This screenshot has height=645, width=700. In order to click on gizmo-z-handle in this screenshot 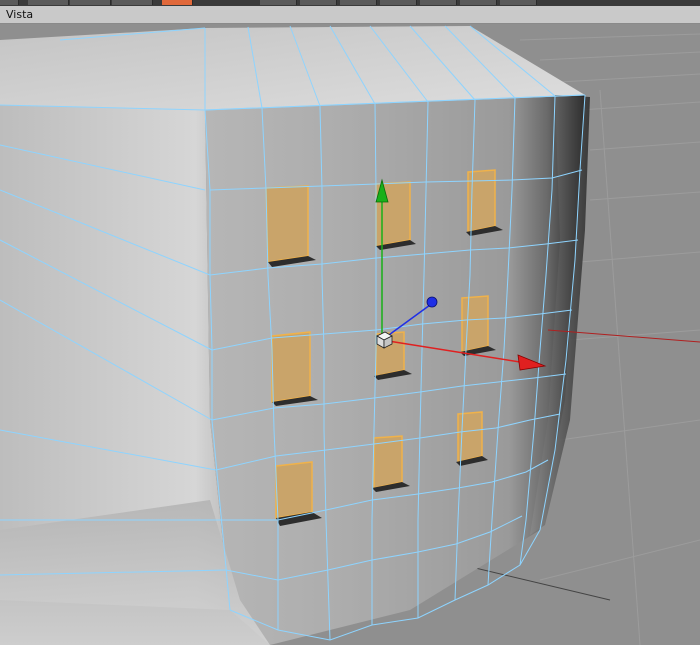, I will do `click(432, 302)`.